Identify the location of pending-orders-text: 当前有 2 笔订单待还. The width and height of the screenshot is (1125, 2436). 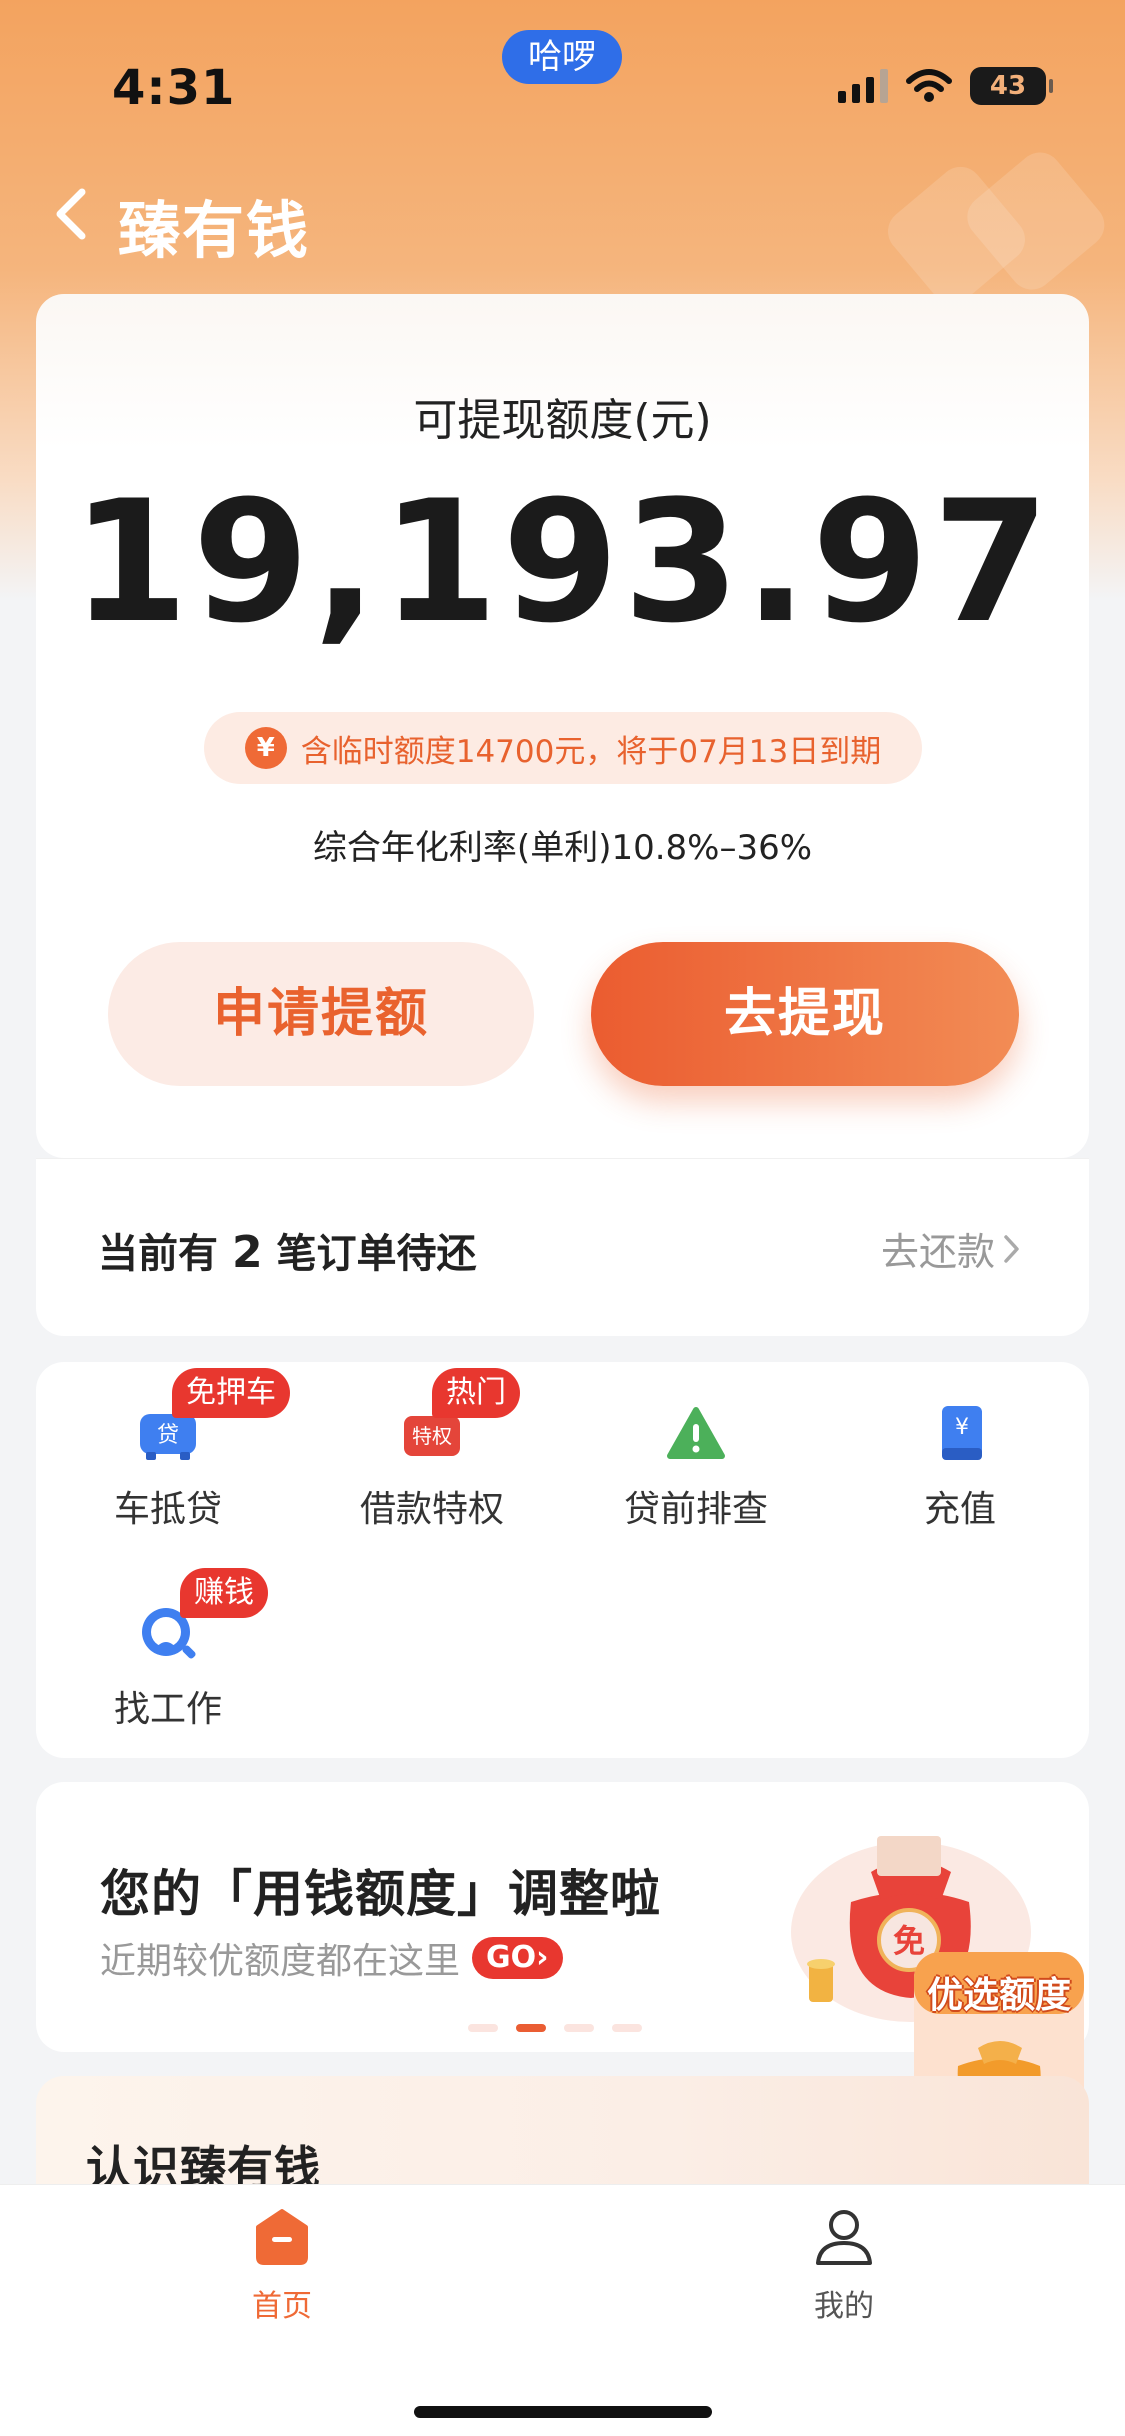
(287, 1250).